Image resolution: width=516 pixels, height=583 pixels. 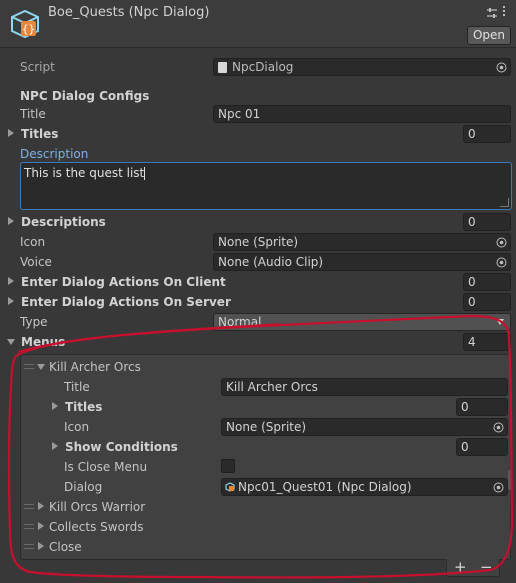 What do you see at coordinates (492, 13) in the screenshot?
I see `settings-sliders-icon` at bounding box center [492, 13].